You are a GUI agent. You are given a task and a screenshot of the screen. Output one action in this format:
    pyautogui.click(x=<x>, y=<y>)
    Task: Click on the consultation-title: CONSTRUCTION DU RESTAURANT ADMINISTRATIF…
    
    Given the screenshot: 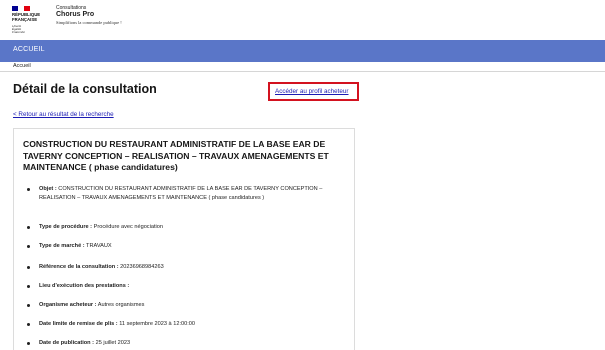 What is the action you would take?
    pyautogui.click(x=176, y=155)
    